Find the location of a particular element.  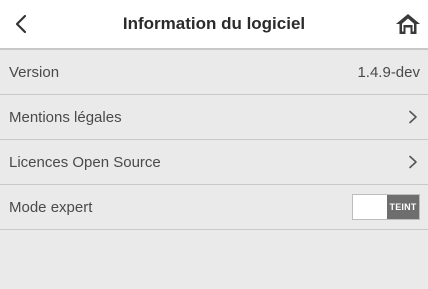

expert-mode-label: Mode expert is located at coordinates (51, 207).